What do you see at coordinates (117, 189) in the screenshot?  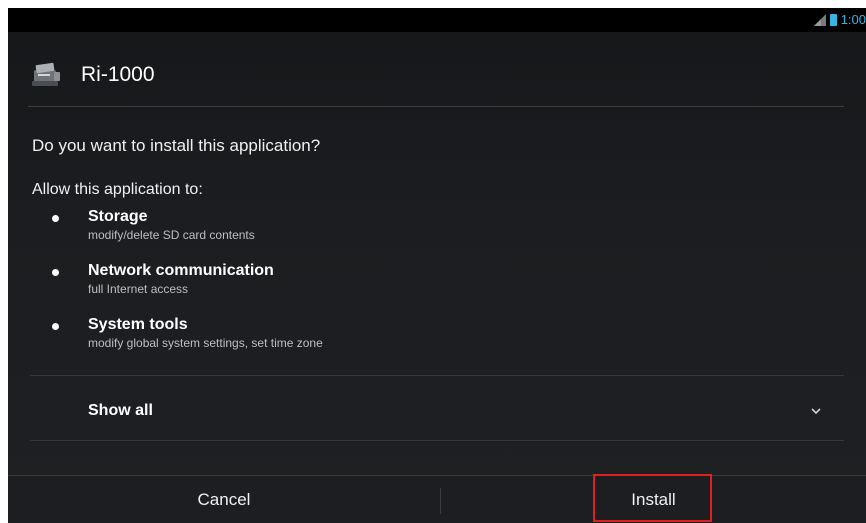 I see `permissions-heading: Allow this application to:` at bounding box center [117, 189].